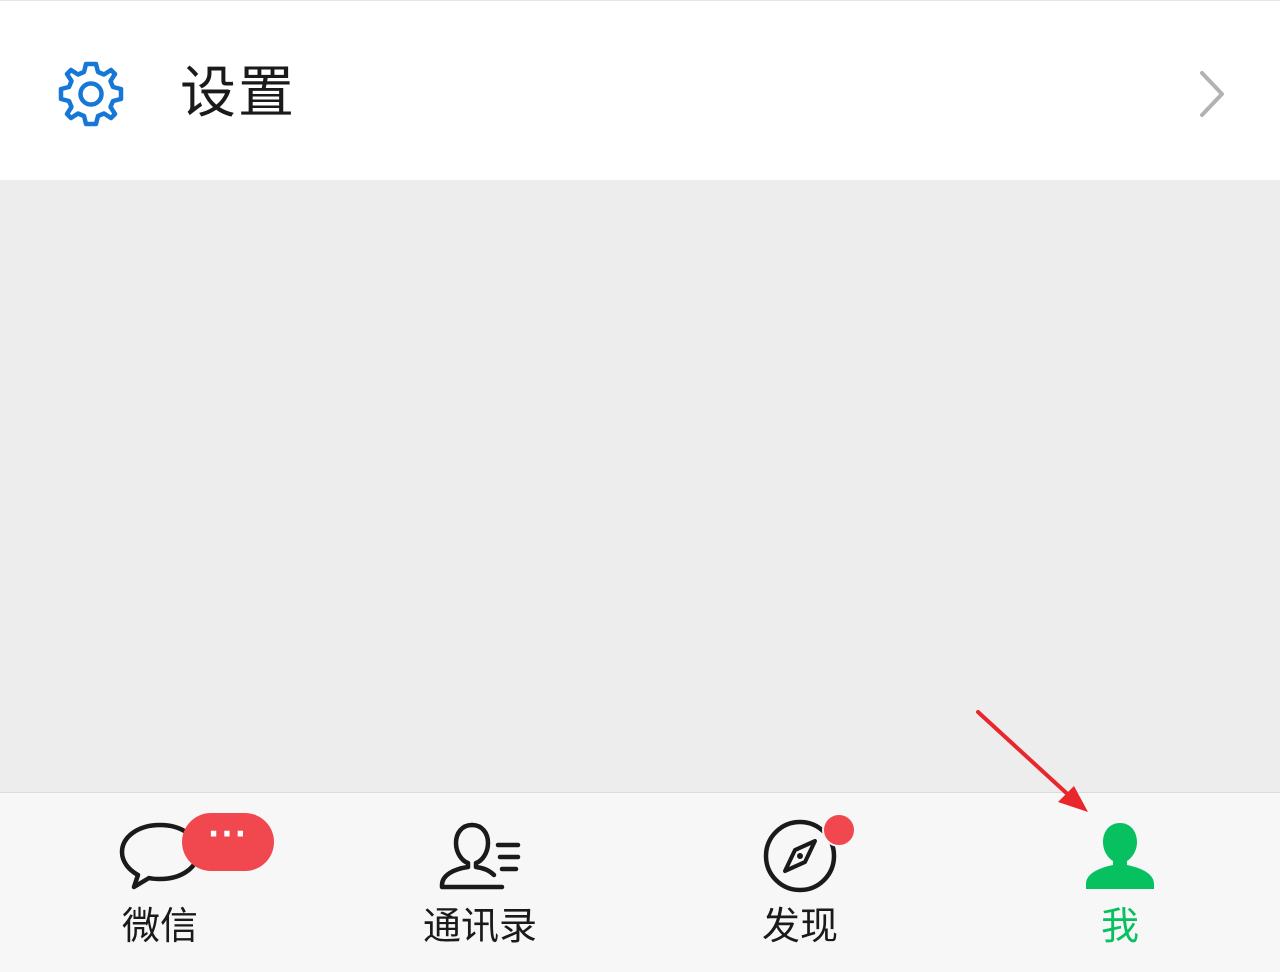 Image resolution: width=1280 pixels, height=972 pixels. What do you see at coordinates (91, 94) in the screenshot?
I see `gear-icon` at bounding box center [91, 94].